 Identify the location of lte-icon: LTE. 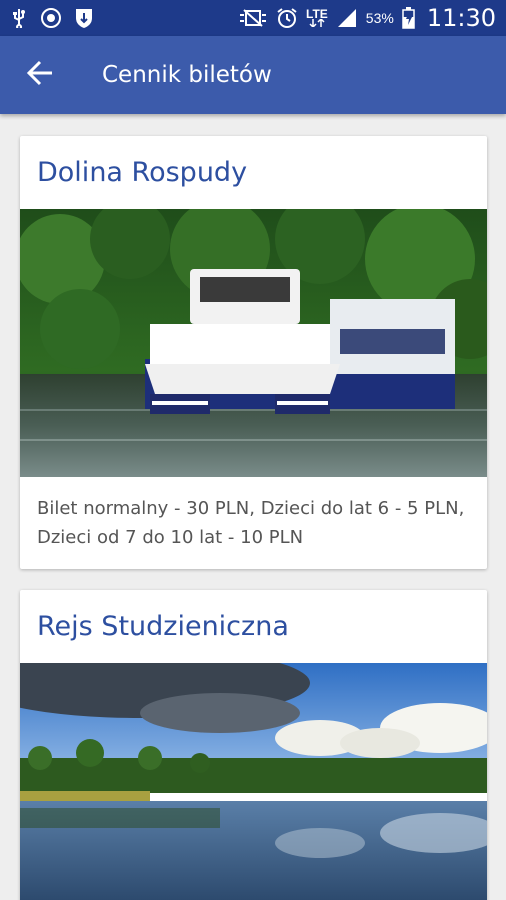
(317, 17).